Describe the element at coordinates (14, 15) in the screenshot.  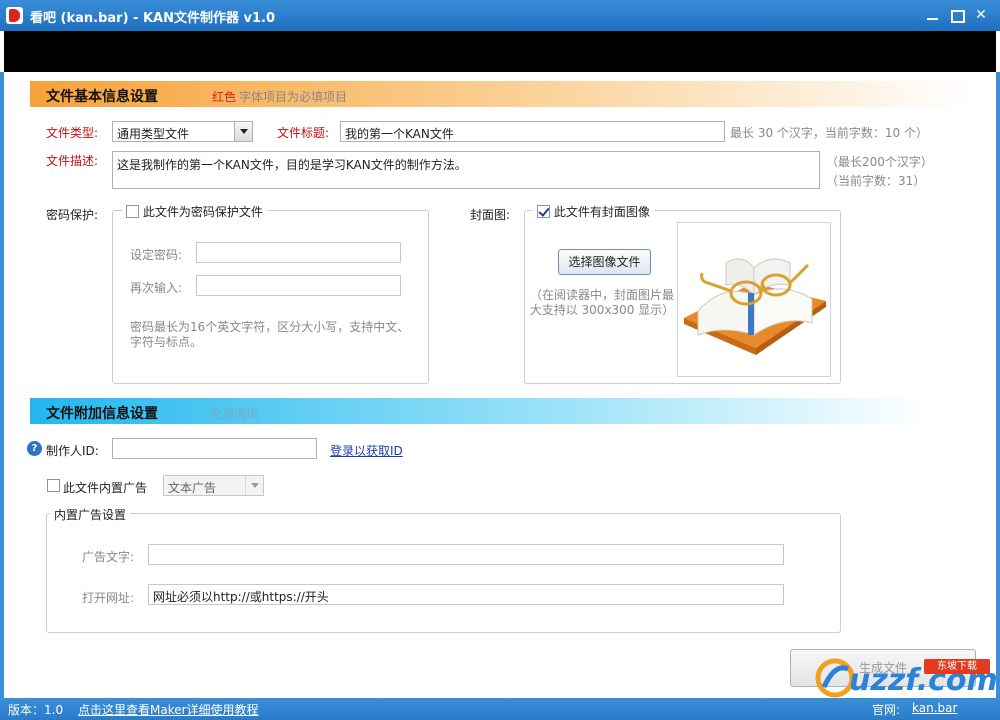
I see `app-logo-icon` at that location.